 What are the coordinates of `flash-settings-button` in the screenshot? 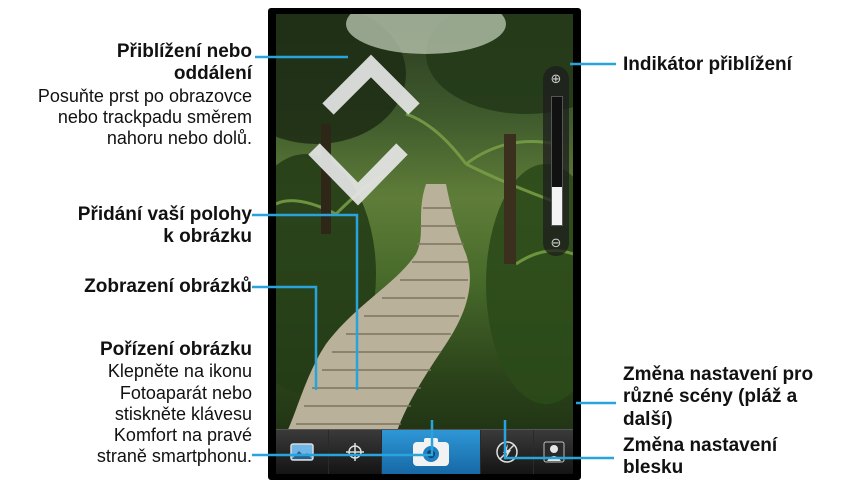 It's located at (507, 452).